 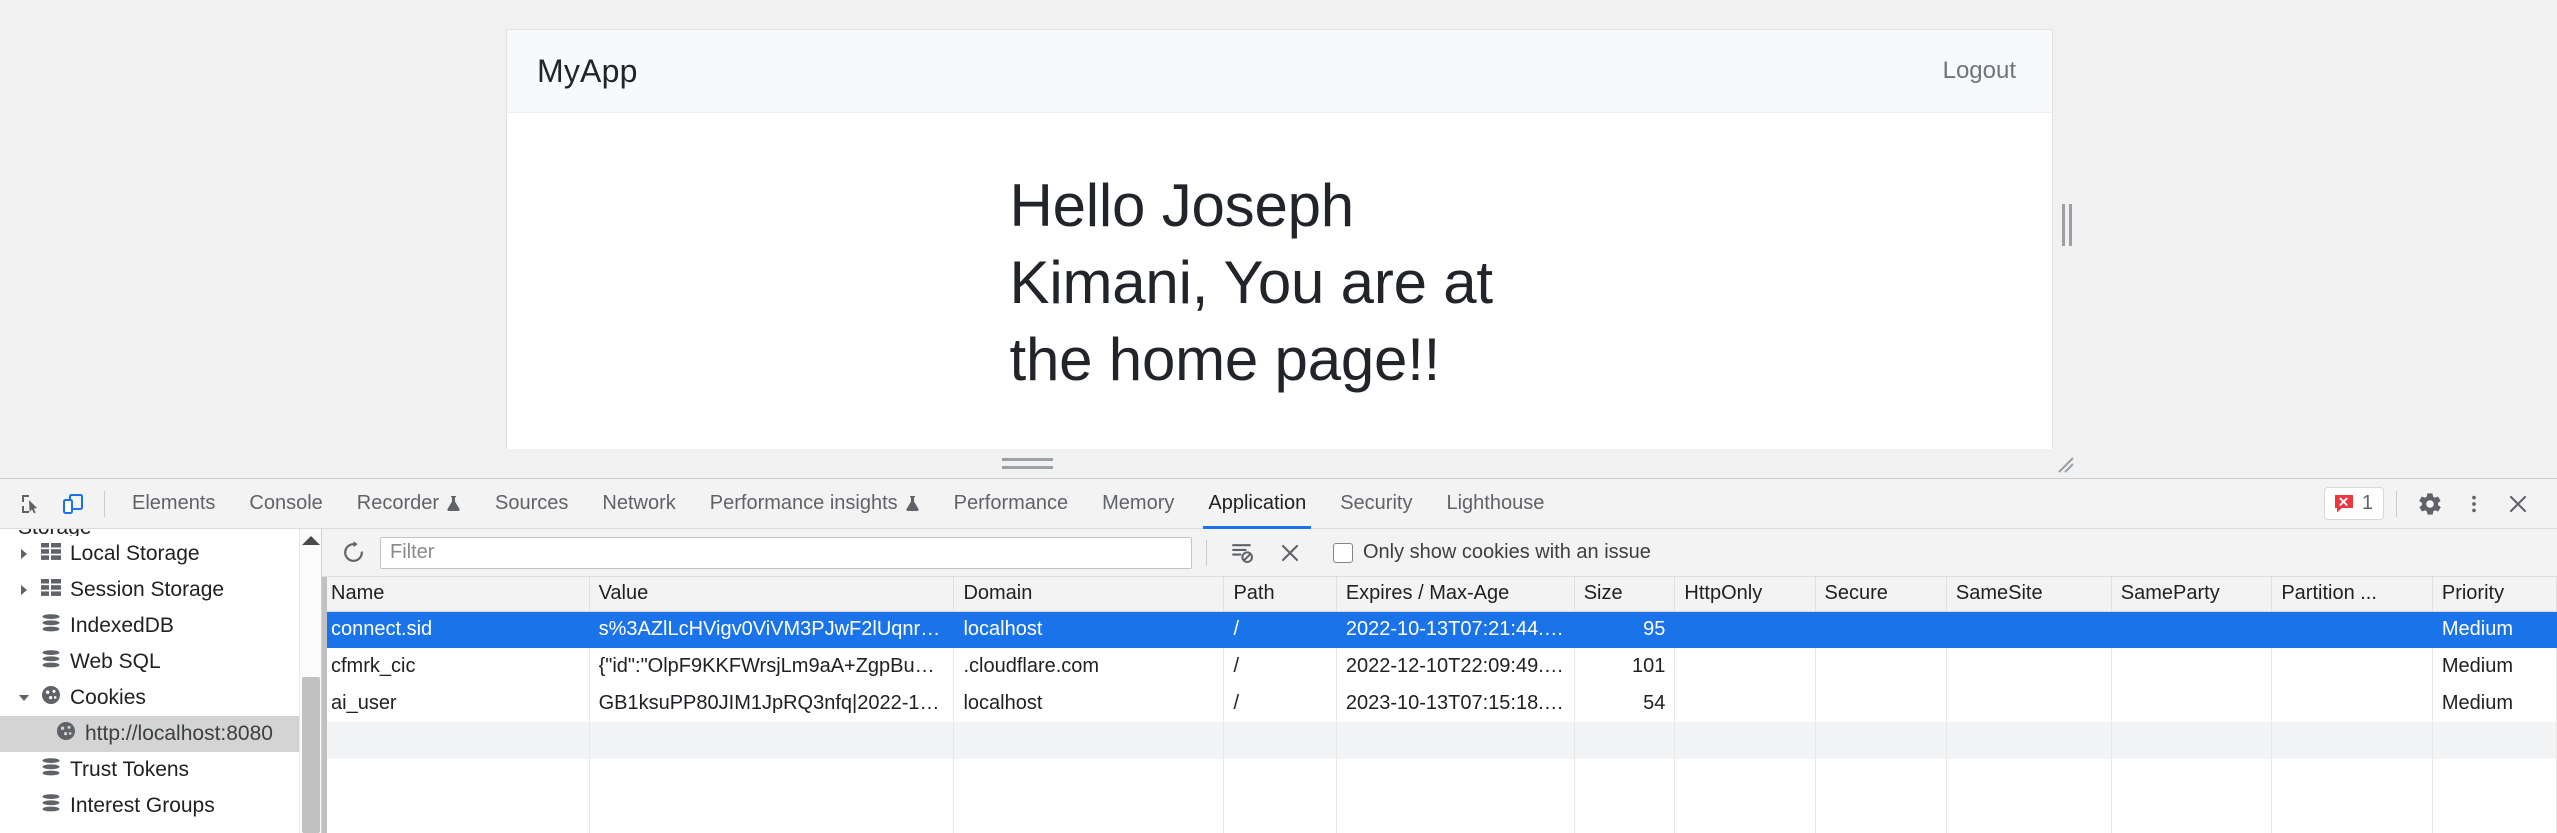 What do you see at coordinates (179, 733) in the screenshot?
I see `sidebar-item-label: http://localhost:8080` at bounding box center [179, 733].